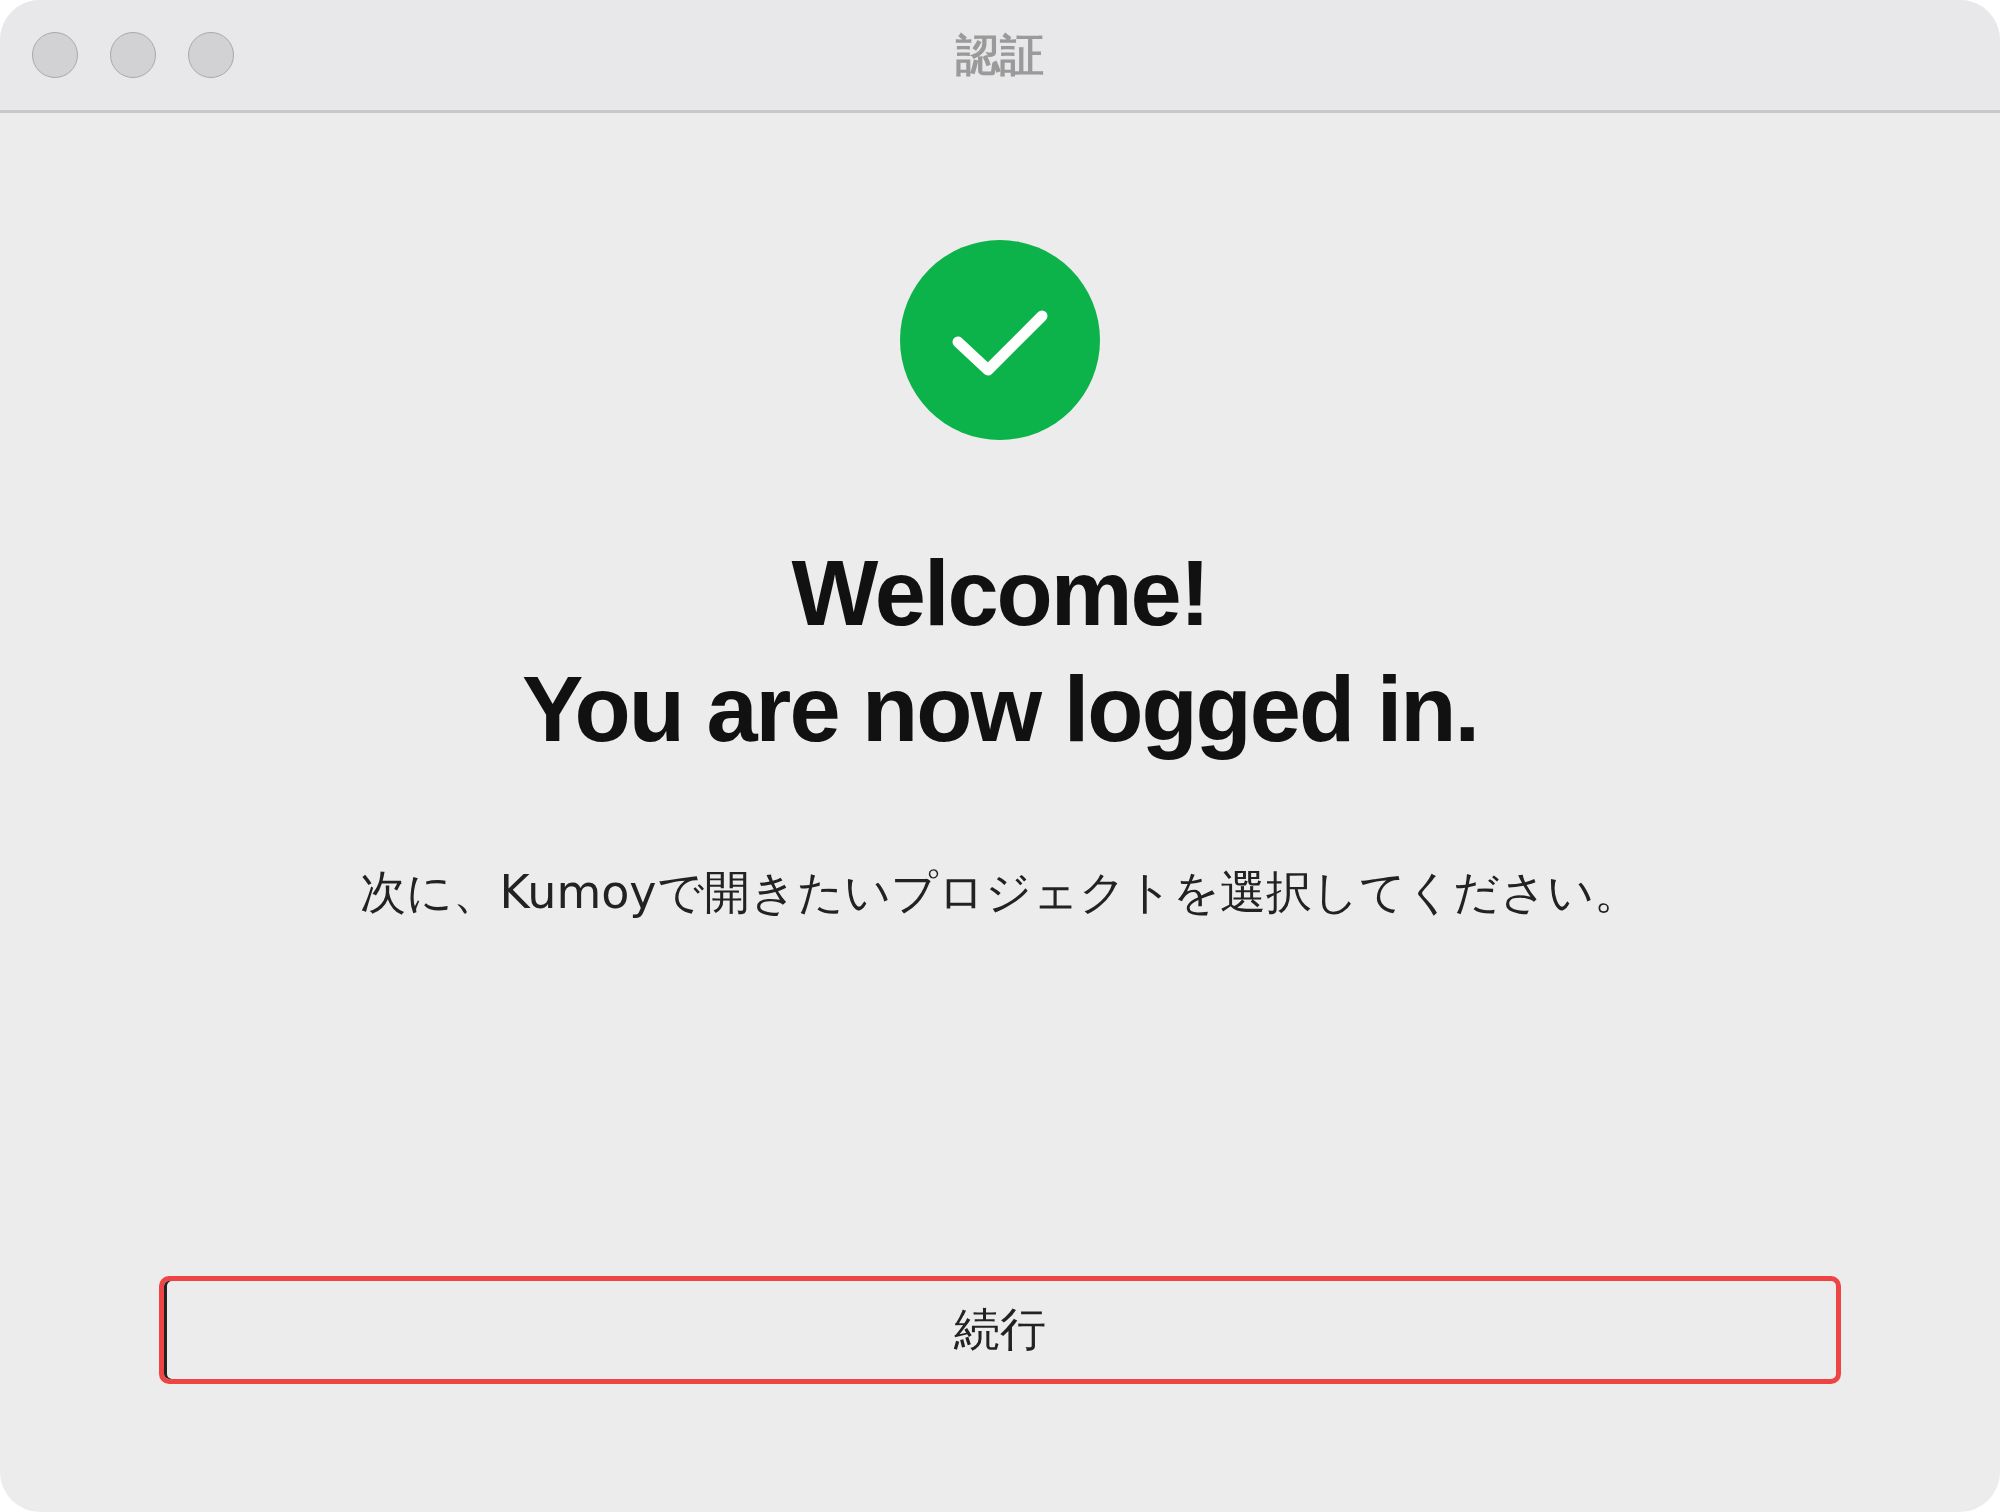  I want to click on zoom-button, so click(211, 55).